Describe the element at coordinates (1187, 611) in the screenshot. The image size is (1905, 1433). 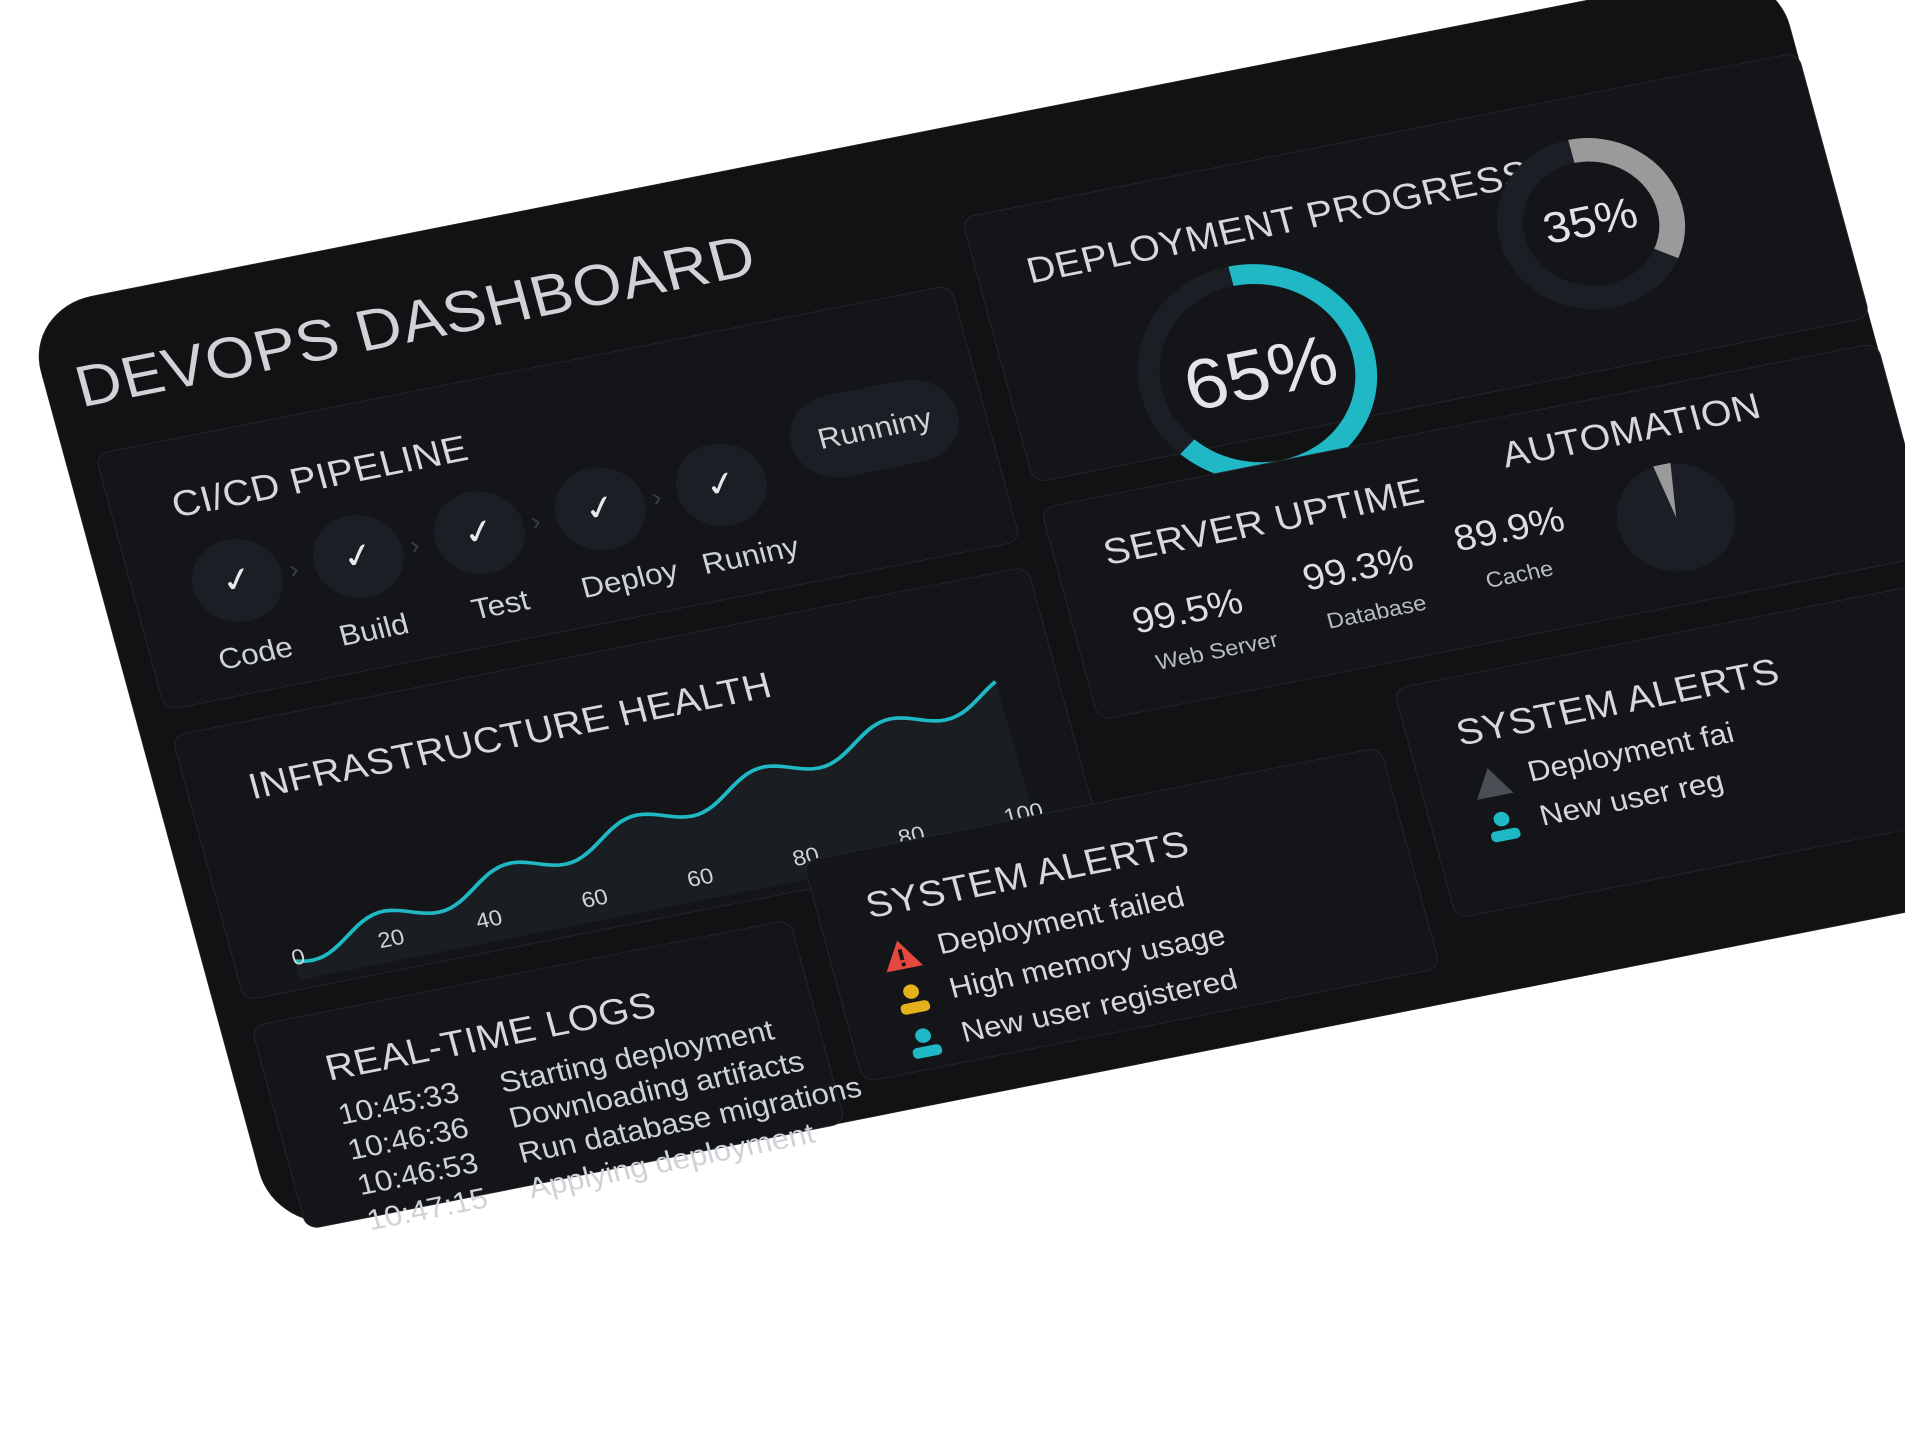
I see `uptime-value: 99.5%` at that location.